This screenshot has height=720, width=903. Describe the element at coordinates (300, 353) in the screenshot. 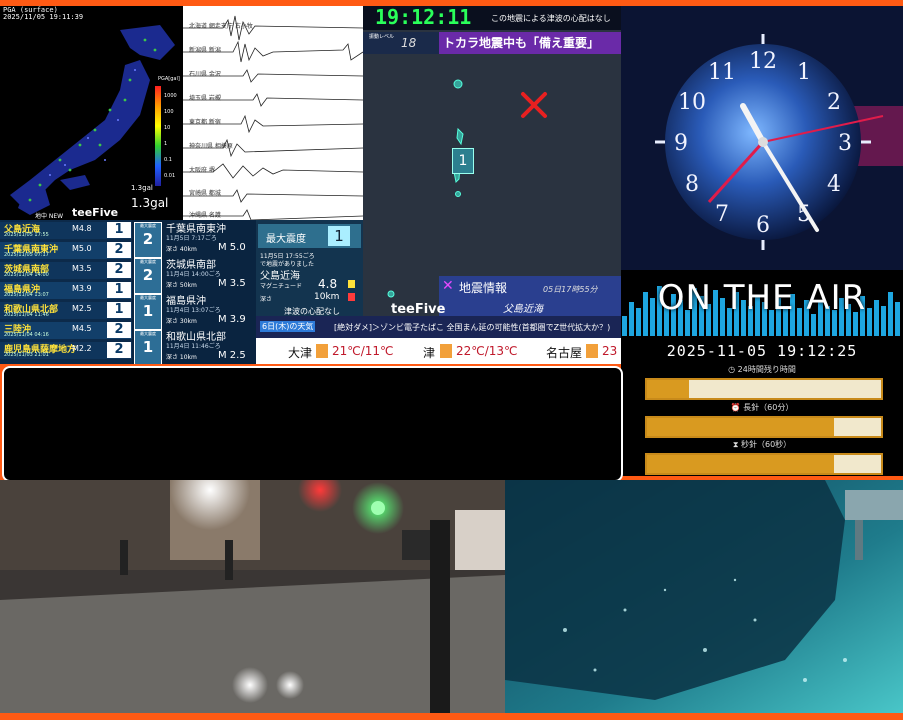

I see `city-name: 大津` at that location.